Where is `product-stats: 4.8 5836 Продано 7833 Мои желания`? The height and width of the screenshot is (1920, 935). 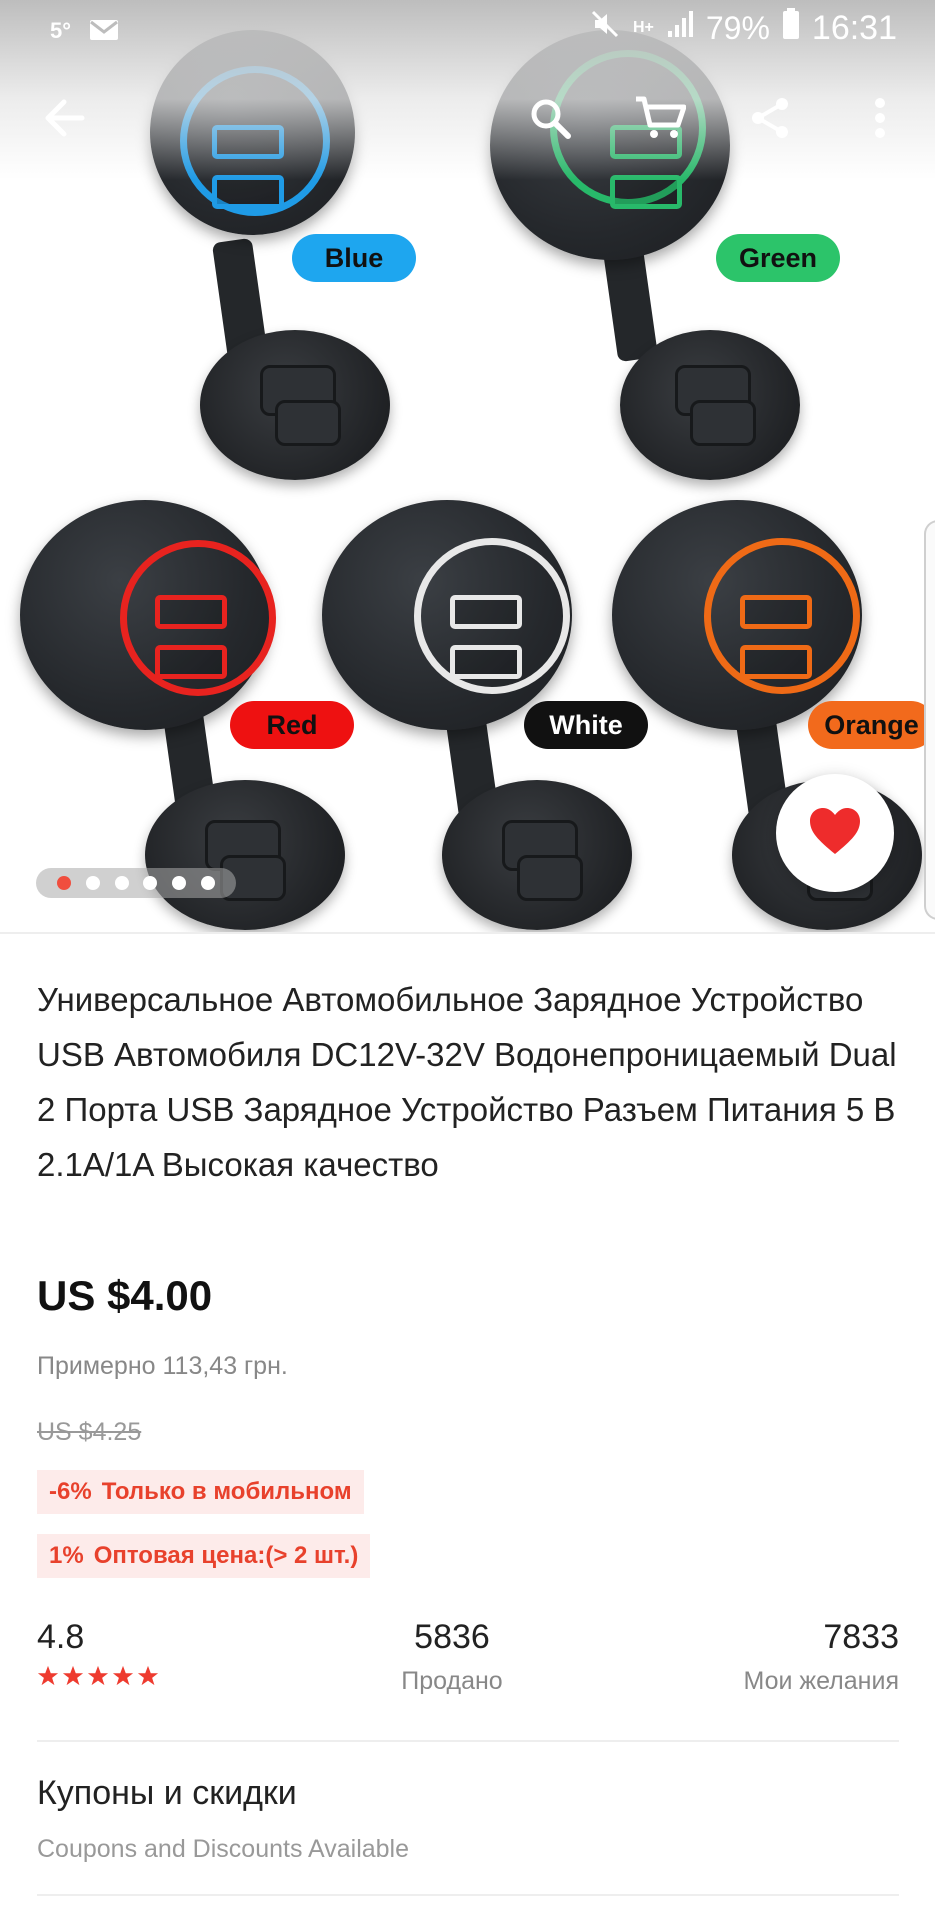
product-stats: 4.8 5836 Продано 7833 Мои желания is located at coordinates (468, 1658).